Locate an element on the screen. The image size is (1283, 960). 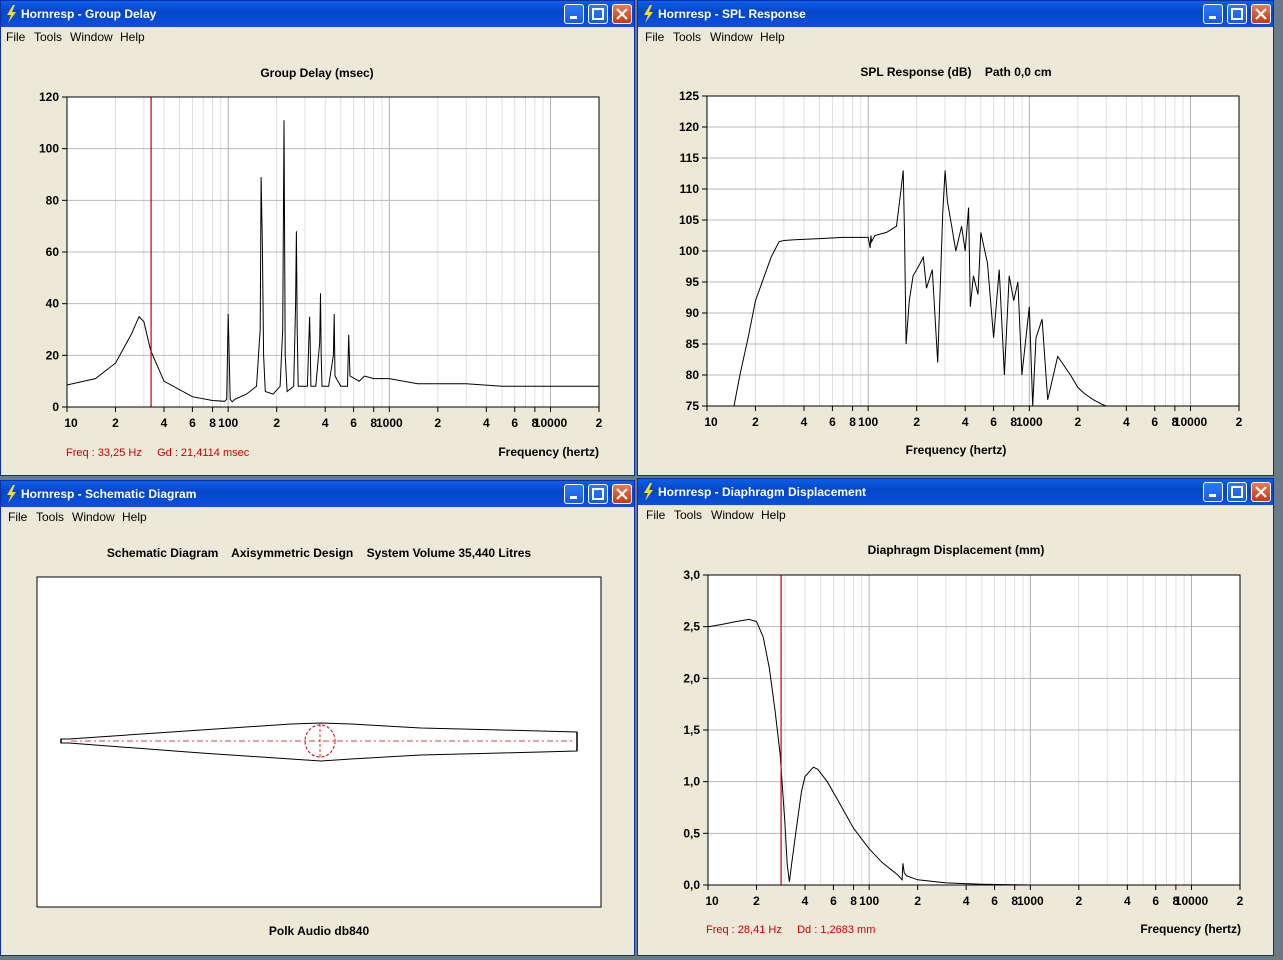
y-tick-label: 20 is located at coordinates (53, 355).